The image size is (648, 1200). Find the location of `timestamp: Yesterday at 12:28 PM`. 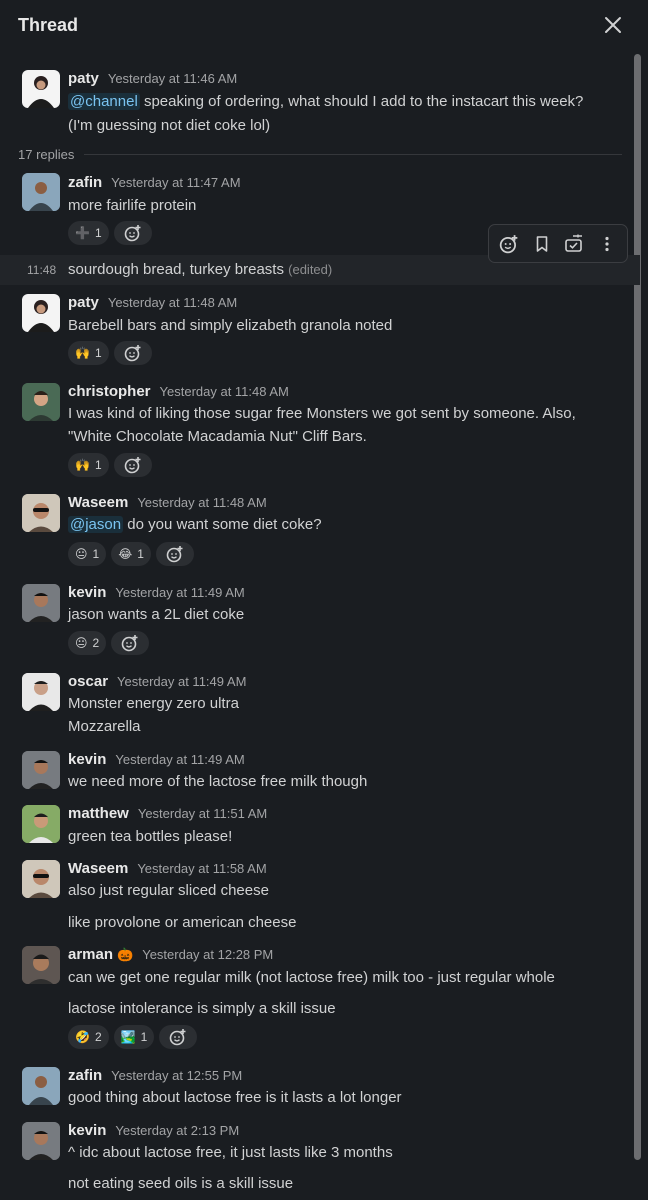

timestamp: Yesterday at 12:28 PM is located at coordinates (207, 954).